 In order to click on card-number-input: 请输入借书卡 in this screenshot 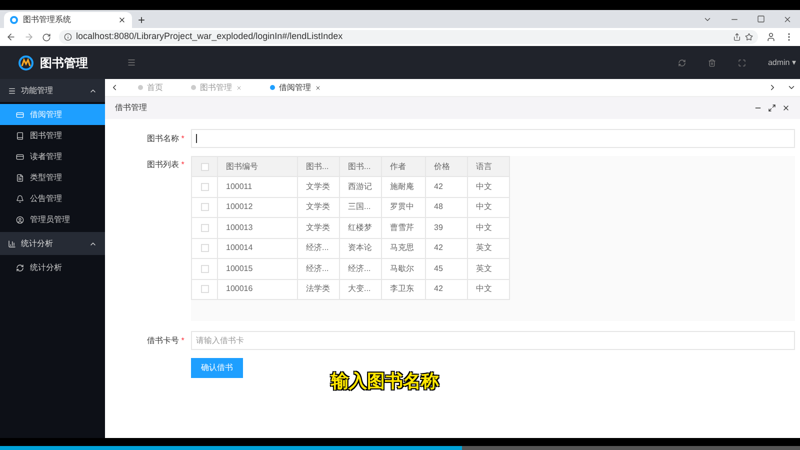, I will do `click(493, 340)`.